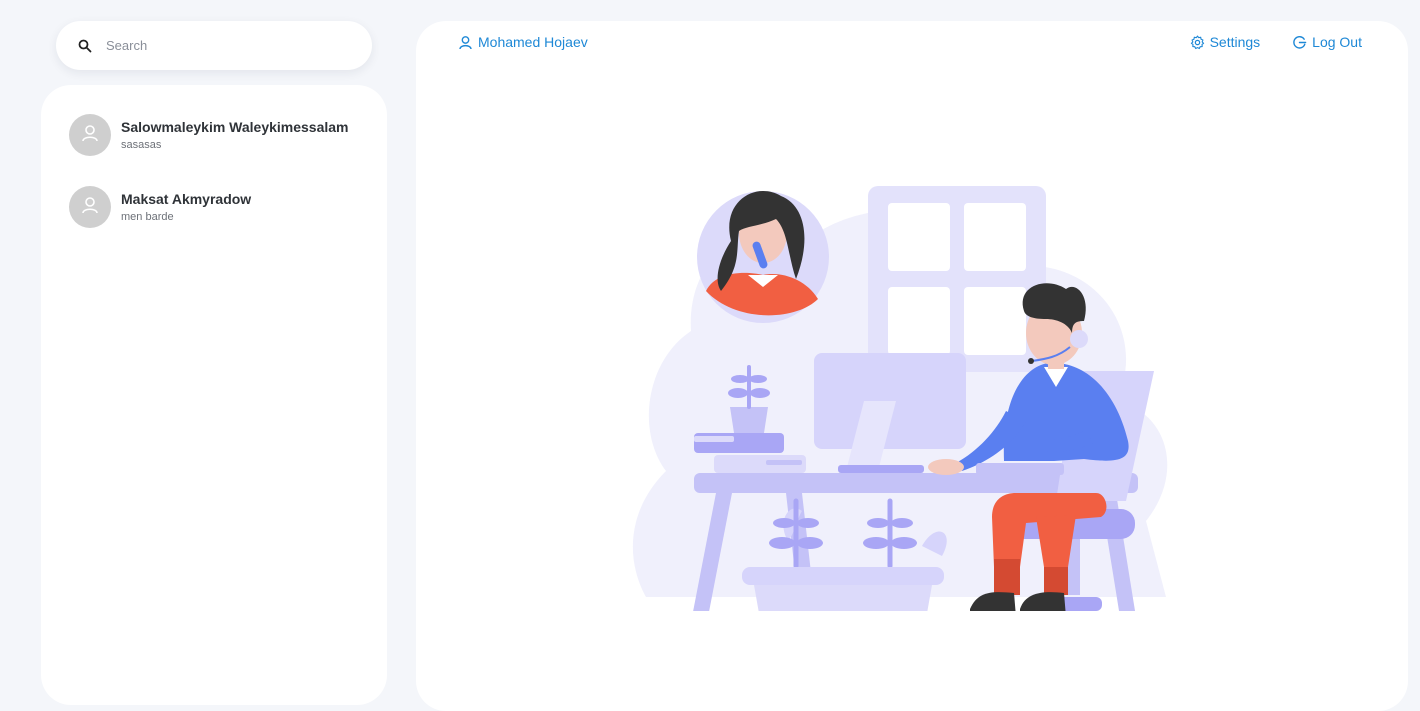 The width and height of the screenshot is (1420, 711). Describe the element at coordinates (85, 46) in the screenshot. I see `search-icon` at that location.